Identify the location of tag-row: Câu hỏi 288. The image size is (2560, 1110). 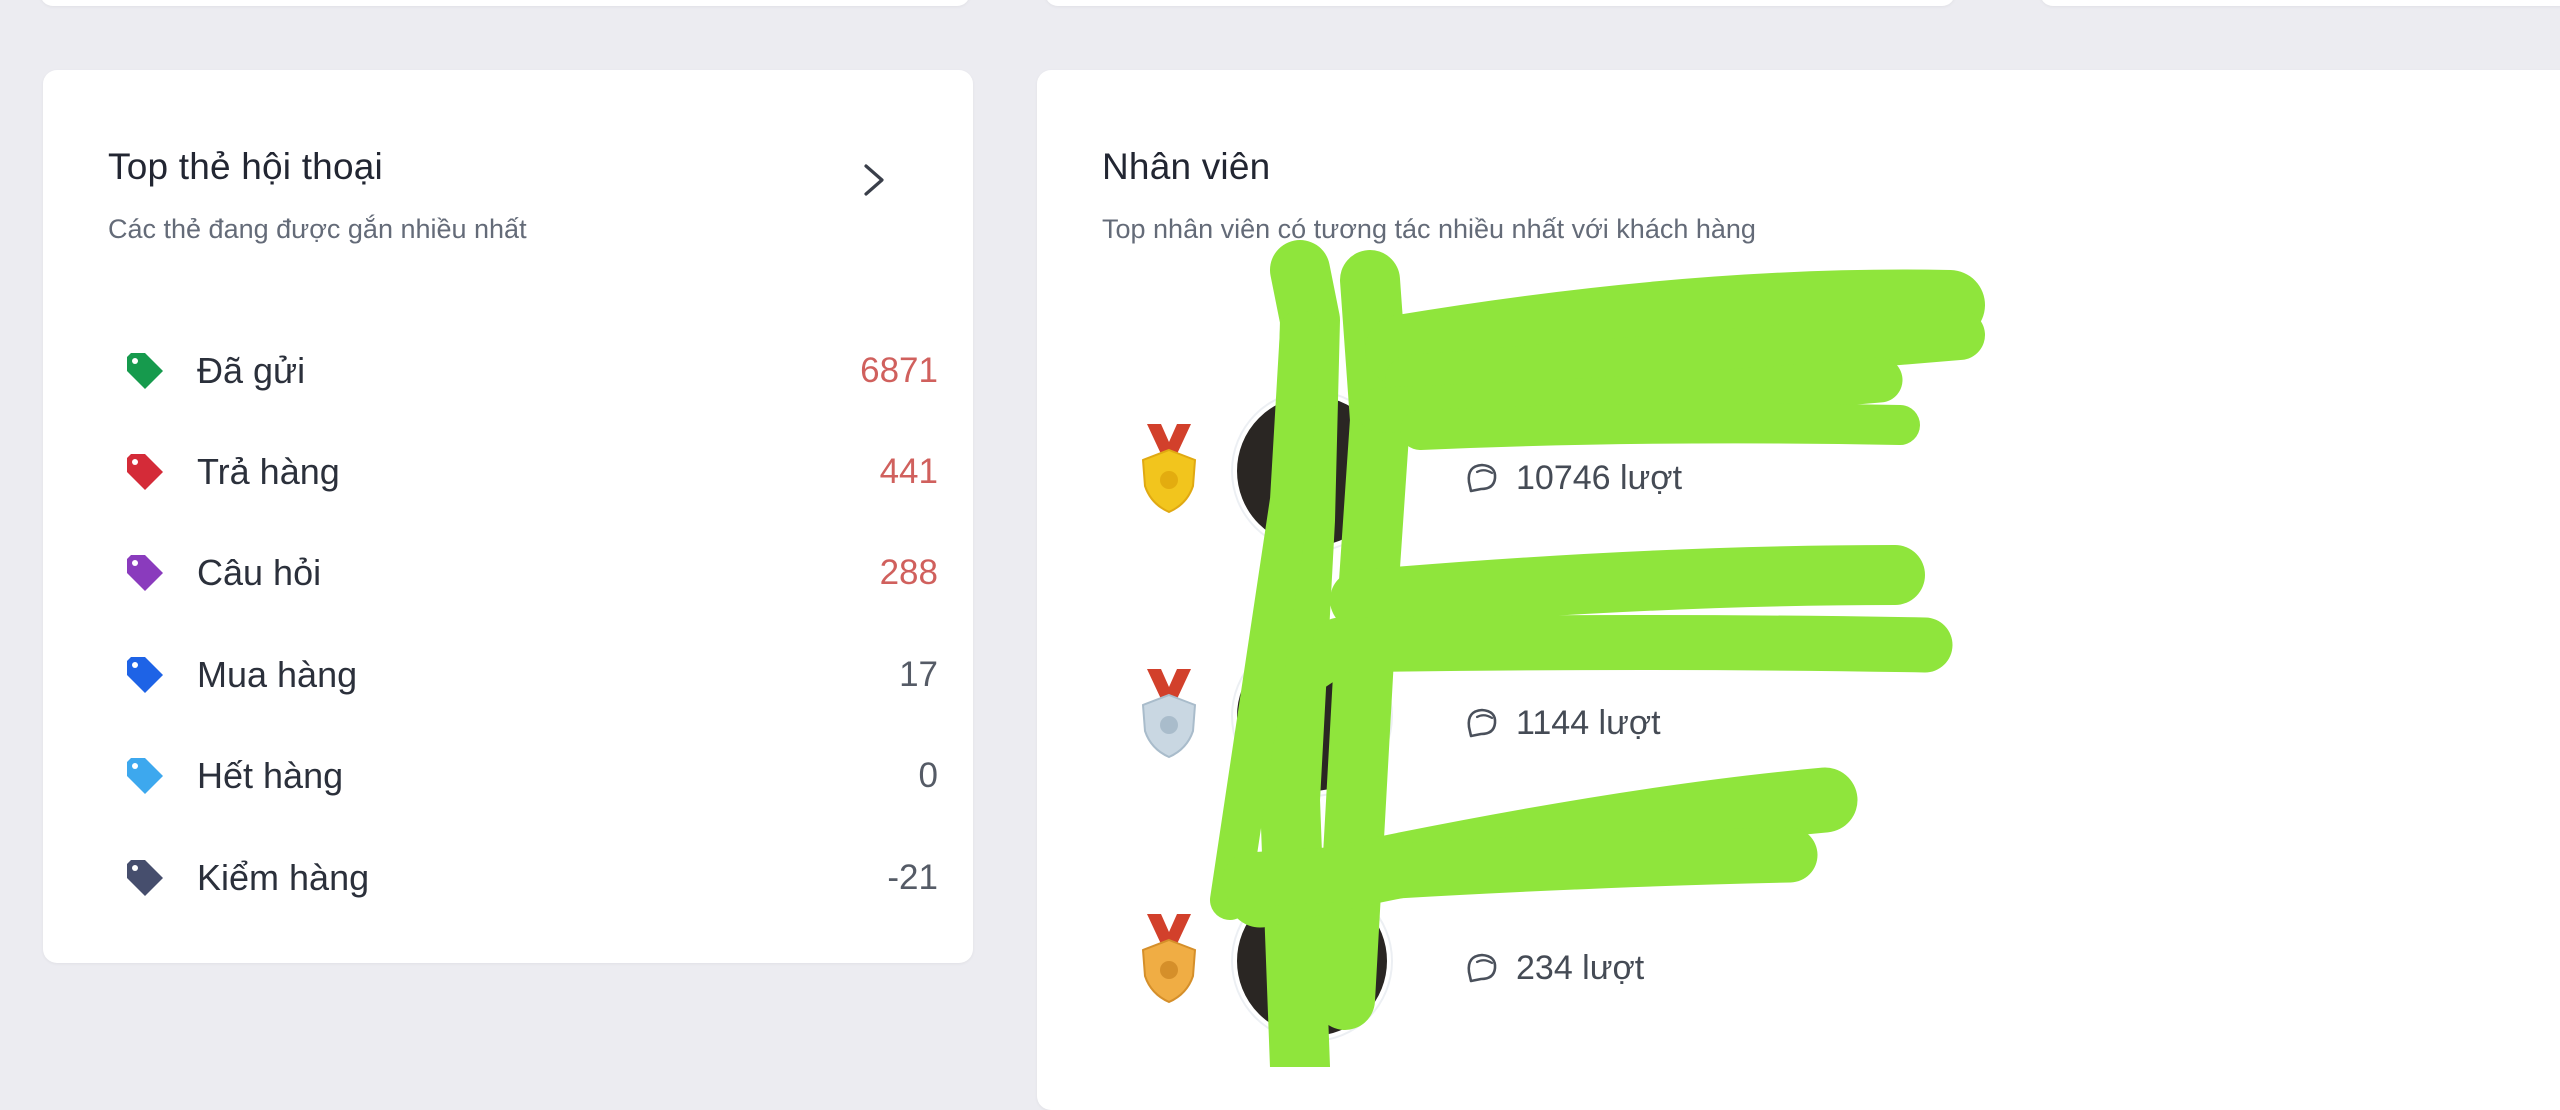
(530, 573).